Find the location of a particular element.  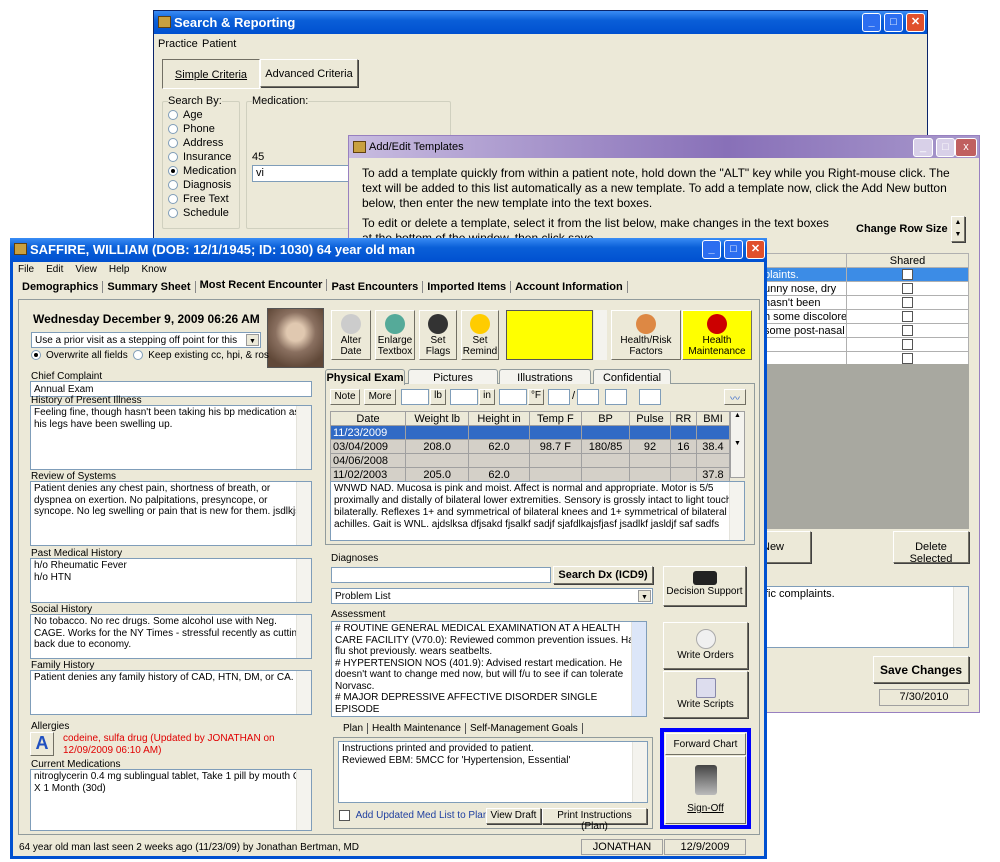

forward-chart-button: Forward Chart is located at coordinates (705, 744).